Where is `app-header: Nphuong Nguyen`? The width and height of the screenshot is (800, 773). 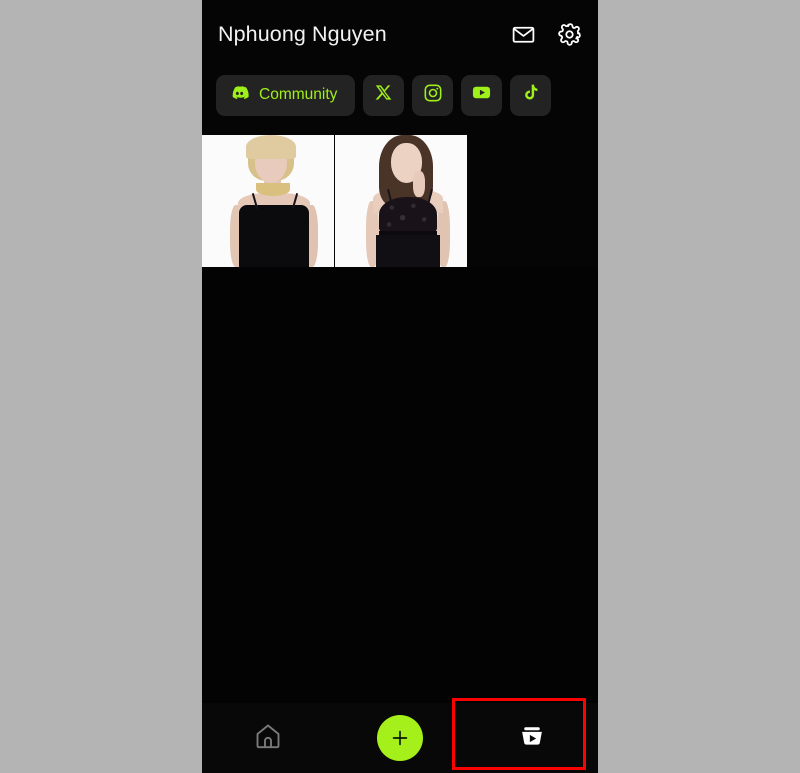
app-header: Nphuong Nguyen is located at coordinates (400, 34).